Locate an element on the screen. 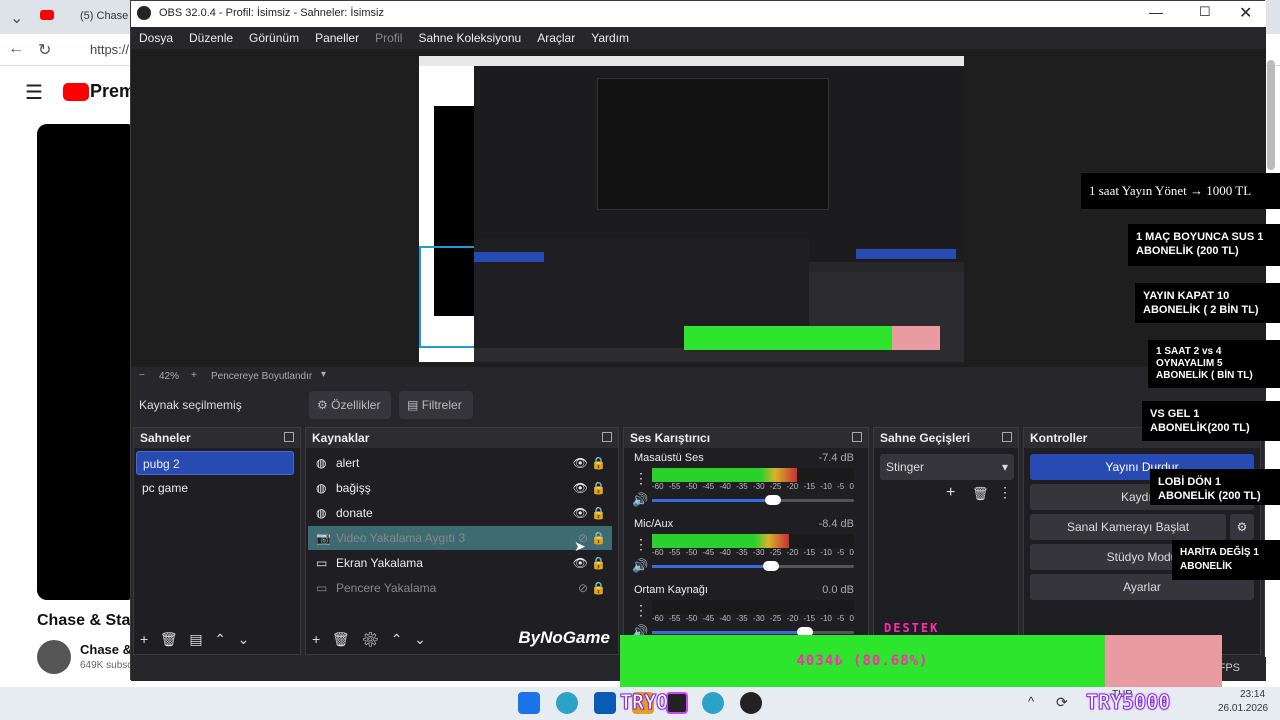 The width and height of the screenshot is (1280, 720). filters-button: ▤ Filtreler is located at coordinates (436, 405).